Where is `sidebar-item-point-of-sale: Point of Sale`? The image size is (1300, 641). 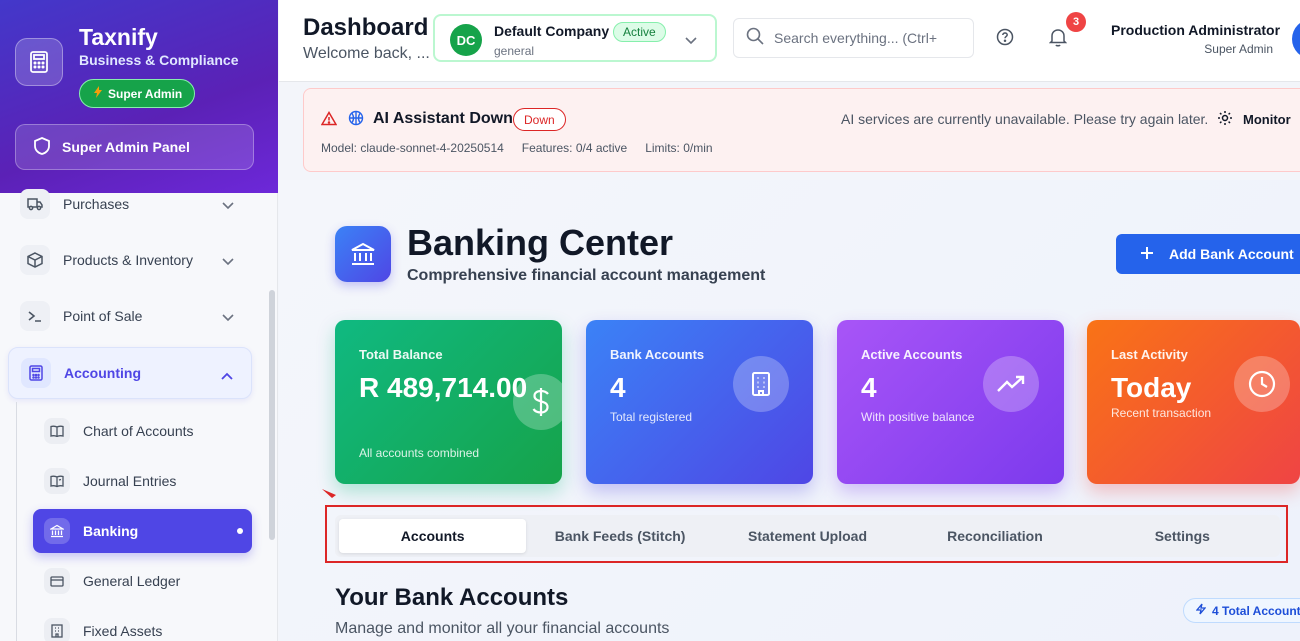 sidebar-item-point-of-sale: Point of Sale is located at coordinates (130, 316).